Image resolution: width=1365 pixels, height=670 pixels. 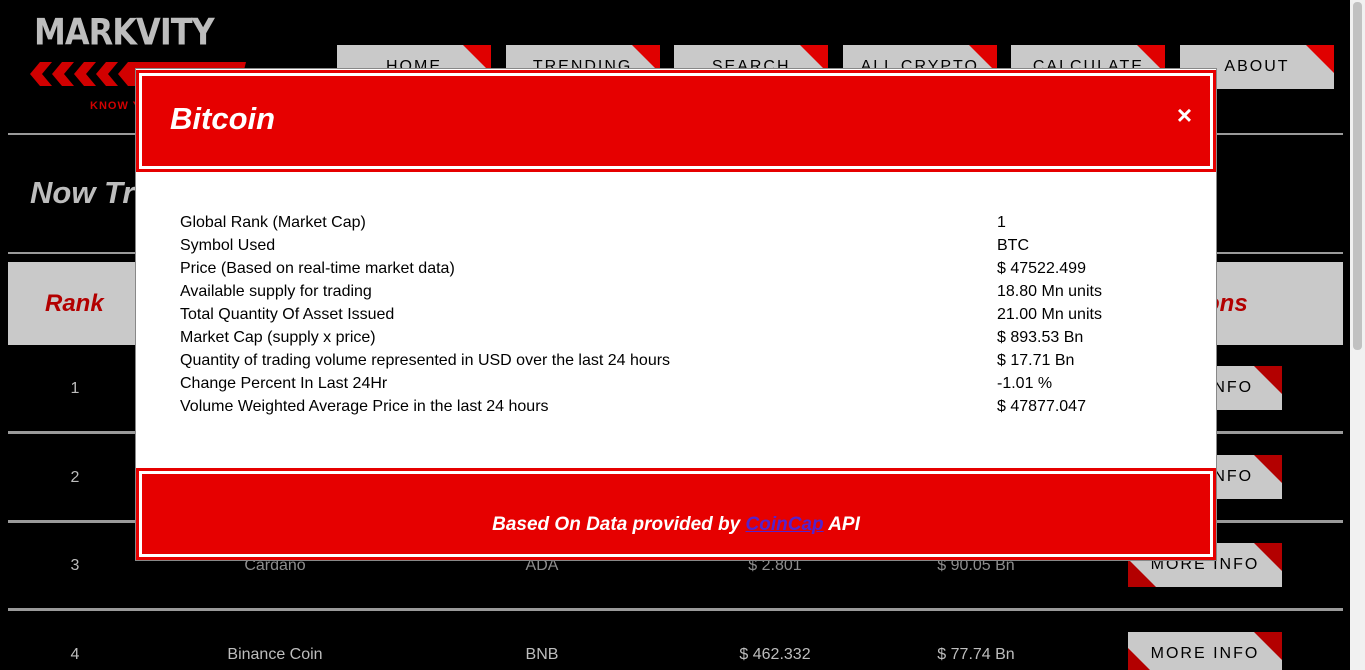 What do you see at coordinates (1013, 245) in the screenshot?
I see `detail-value: BTC` at bounding box center [1013, 245].